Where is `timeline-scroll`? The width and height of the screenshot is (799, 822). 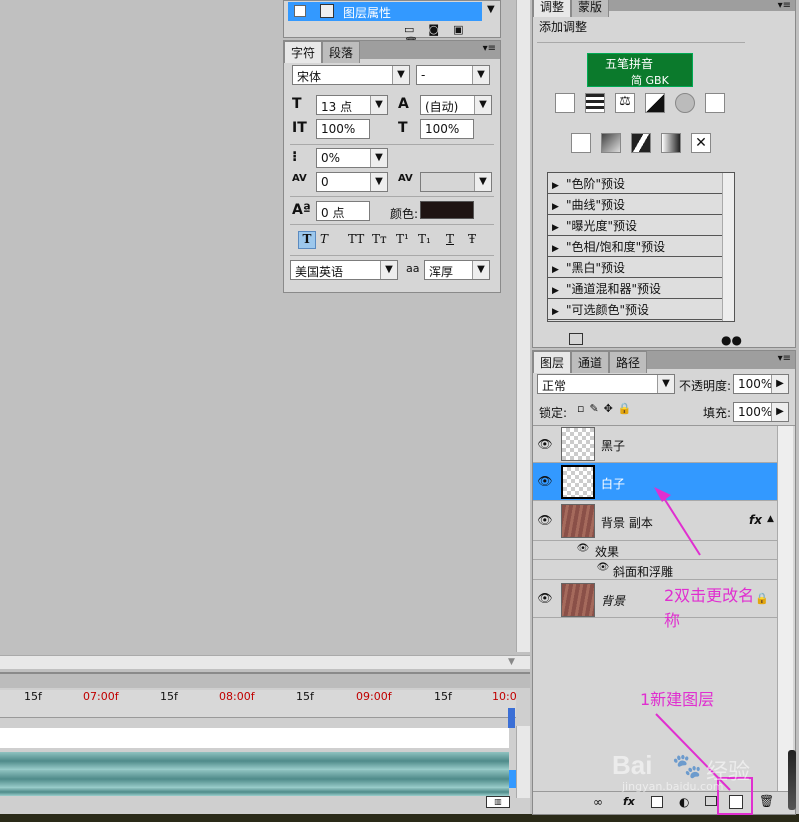
timeline-scroll is located at coordinates (523, 762).